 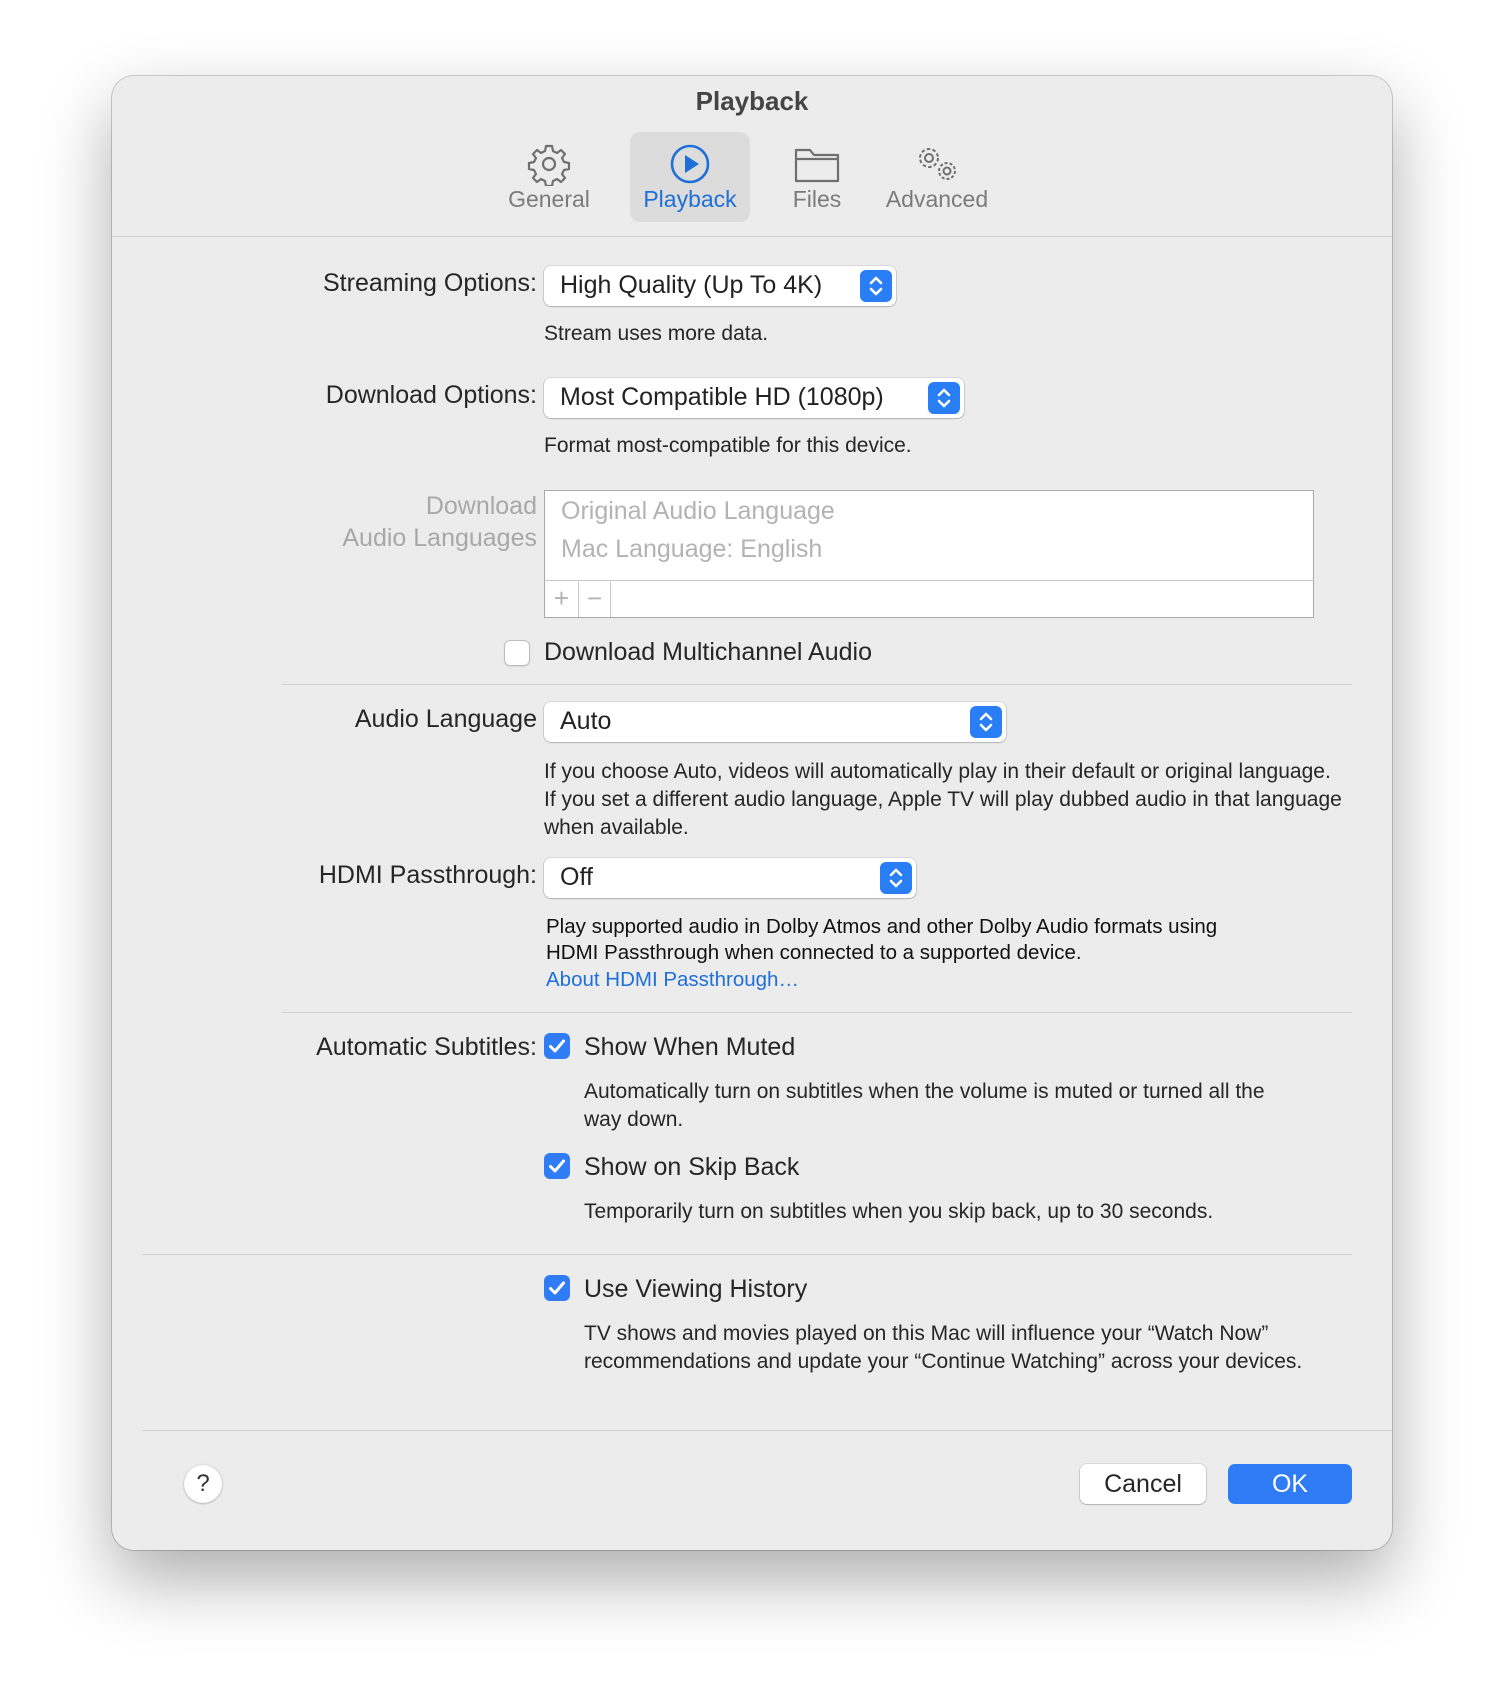 What do you see at coordinates (775, 722) in the screenshot?
I see `audio-language-popup: Auto` at bounding box center [775, 722].